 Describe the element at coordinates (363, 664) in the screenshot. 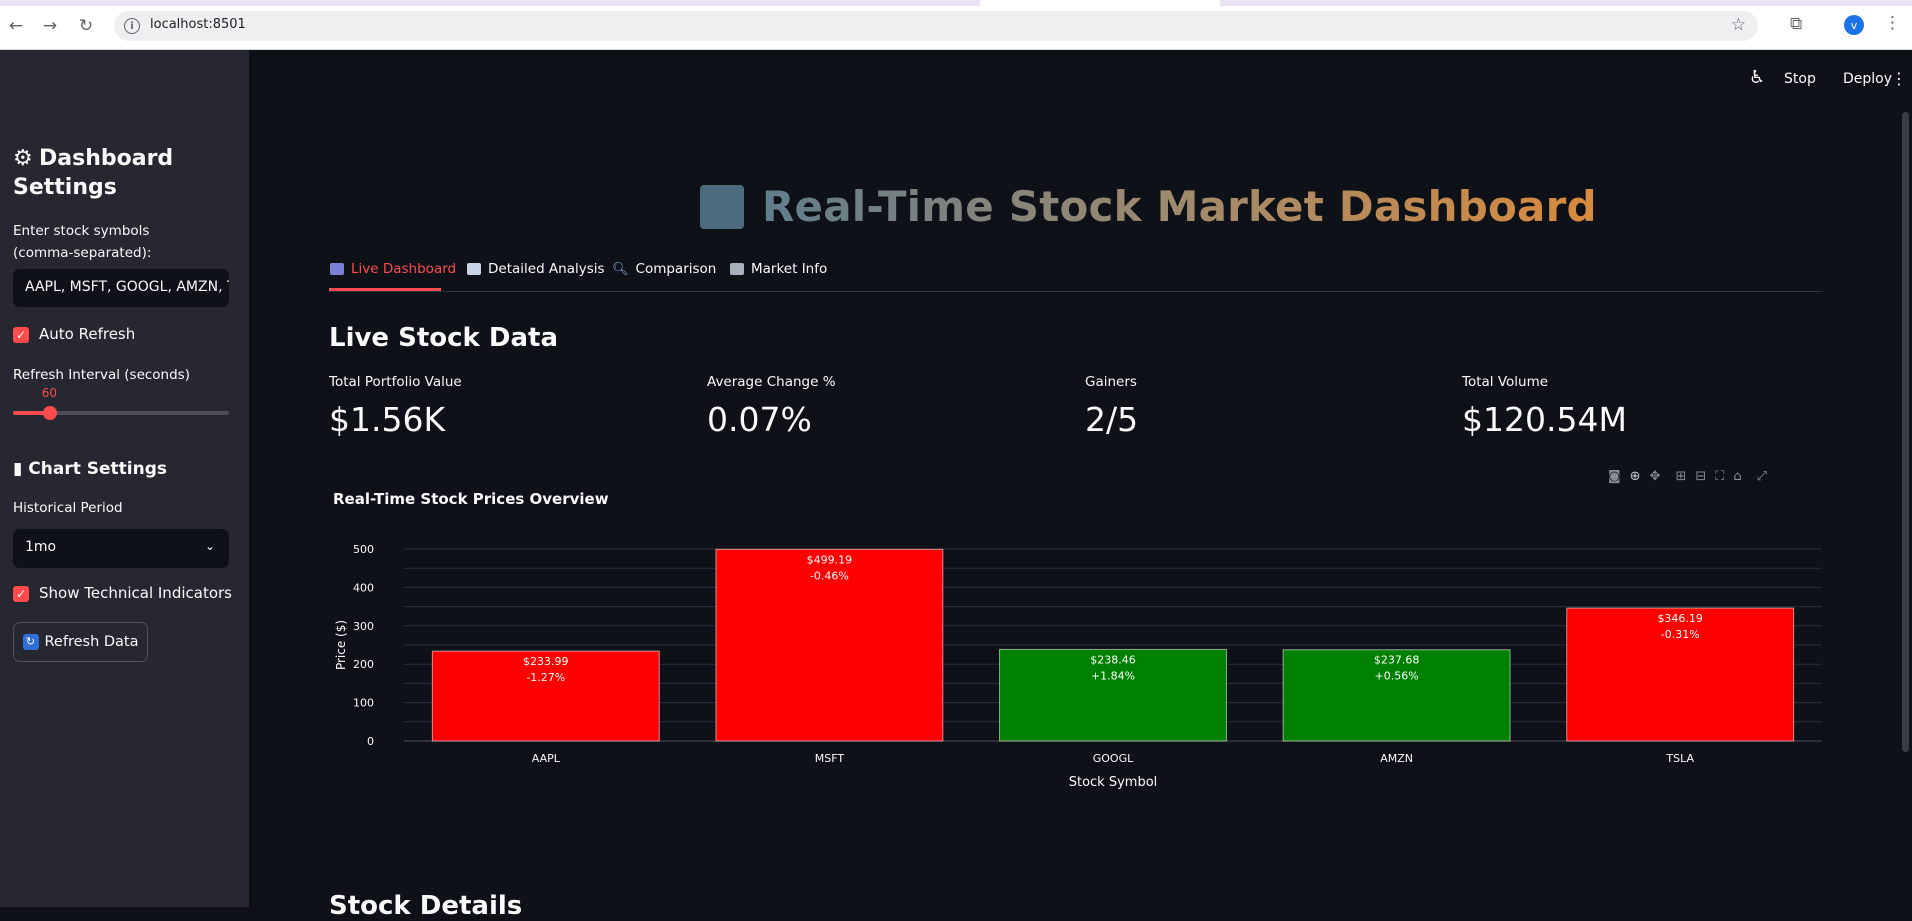

I see `y-tick-label: 200` at that location.